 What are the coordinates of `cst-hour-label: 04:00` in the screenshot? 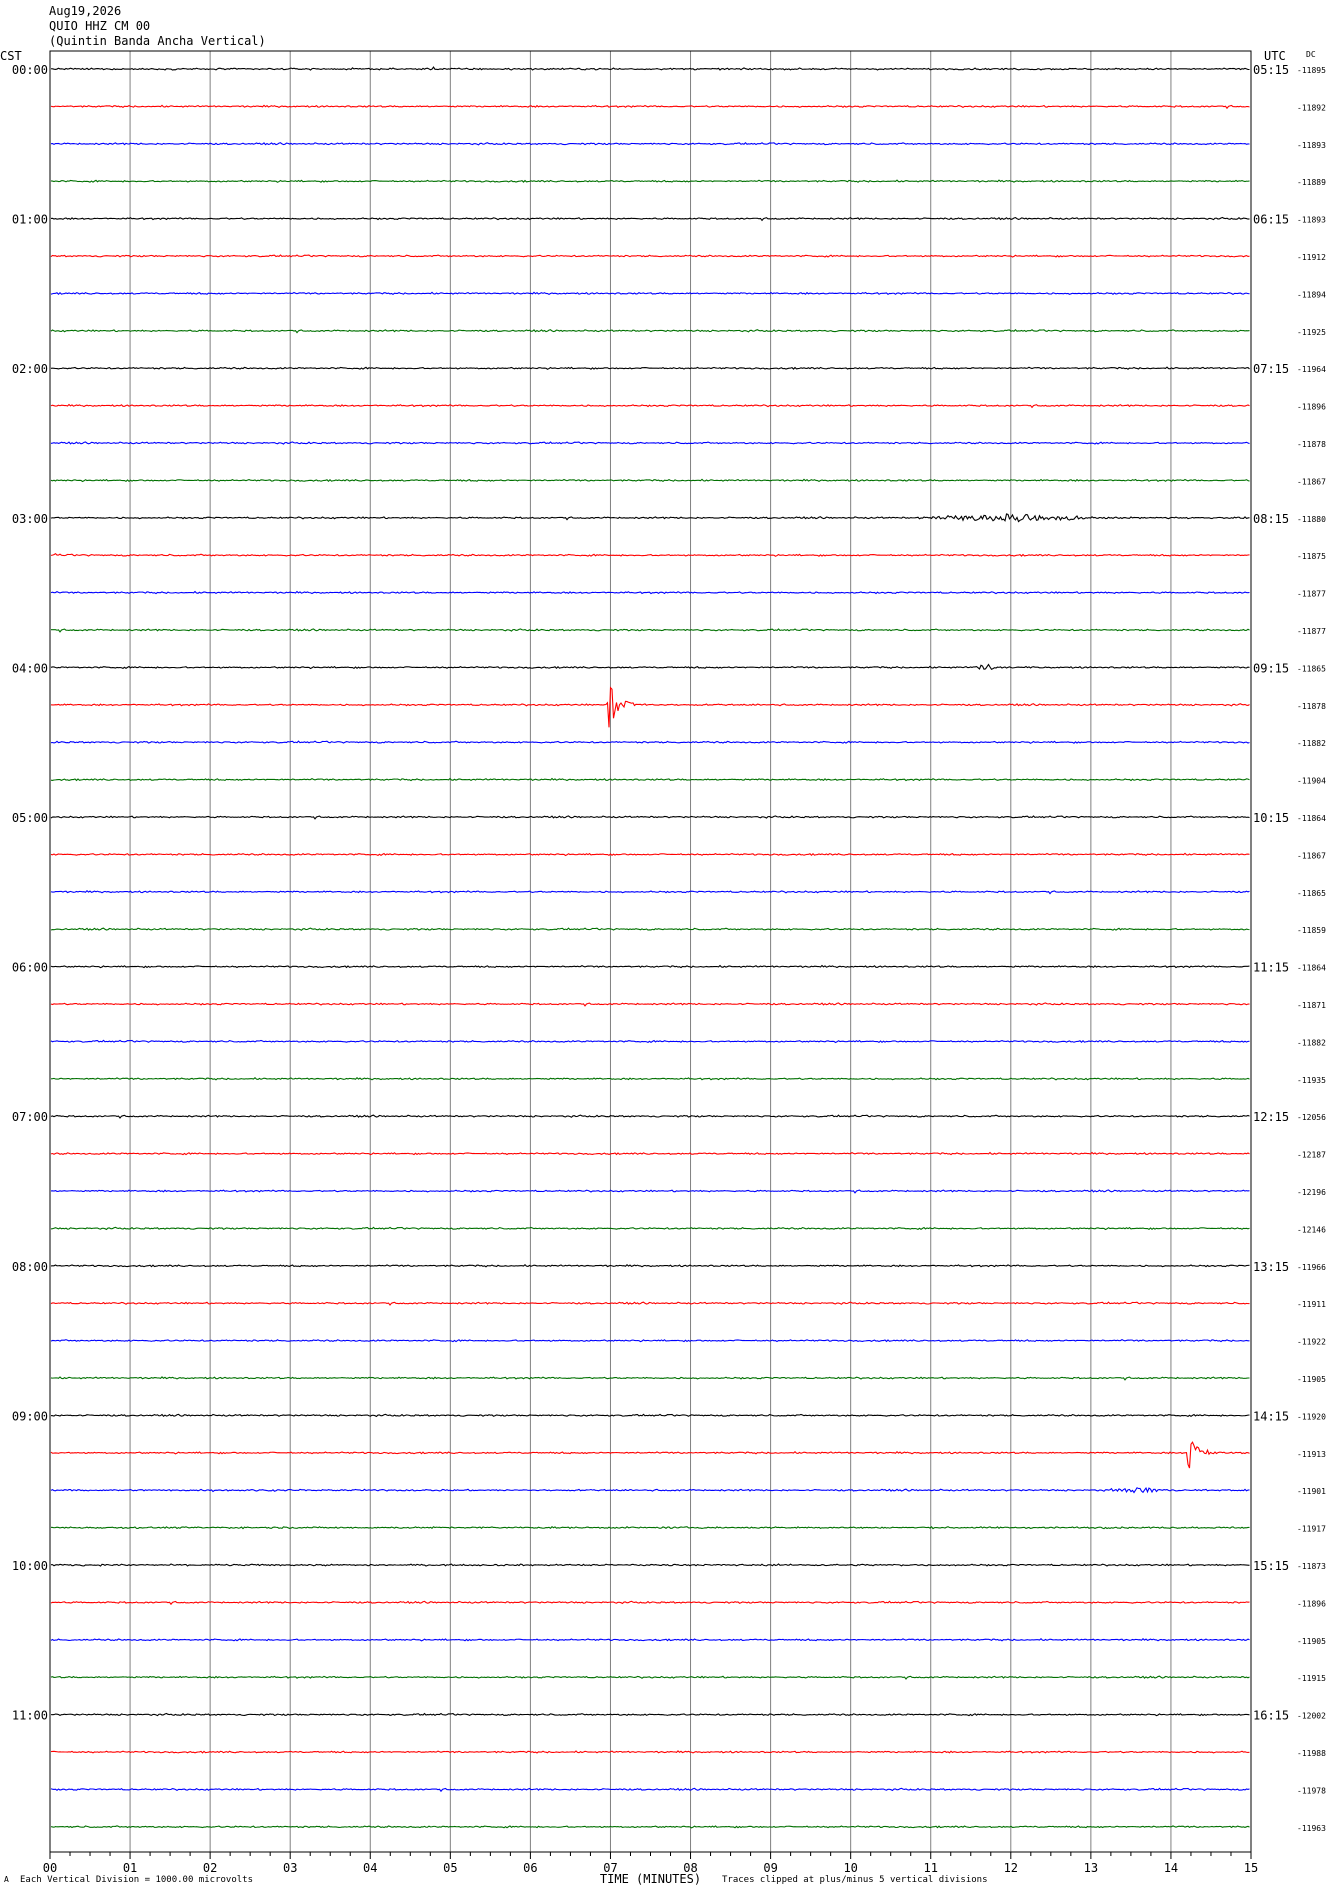 It's located at (30, 668).